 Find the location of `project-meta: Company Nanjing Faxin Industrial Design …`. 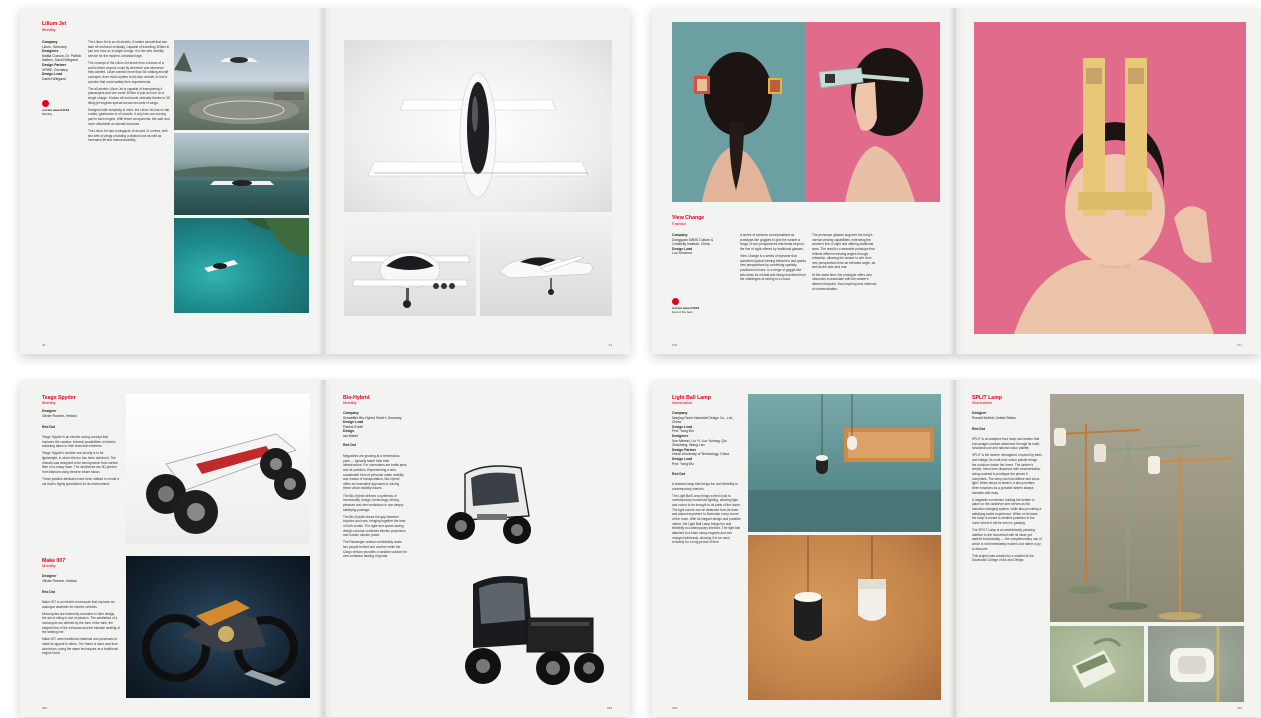

project-meta: Company Nanjing Faxin Industrial Design … is located at coordinates (707, 438).